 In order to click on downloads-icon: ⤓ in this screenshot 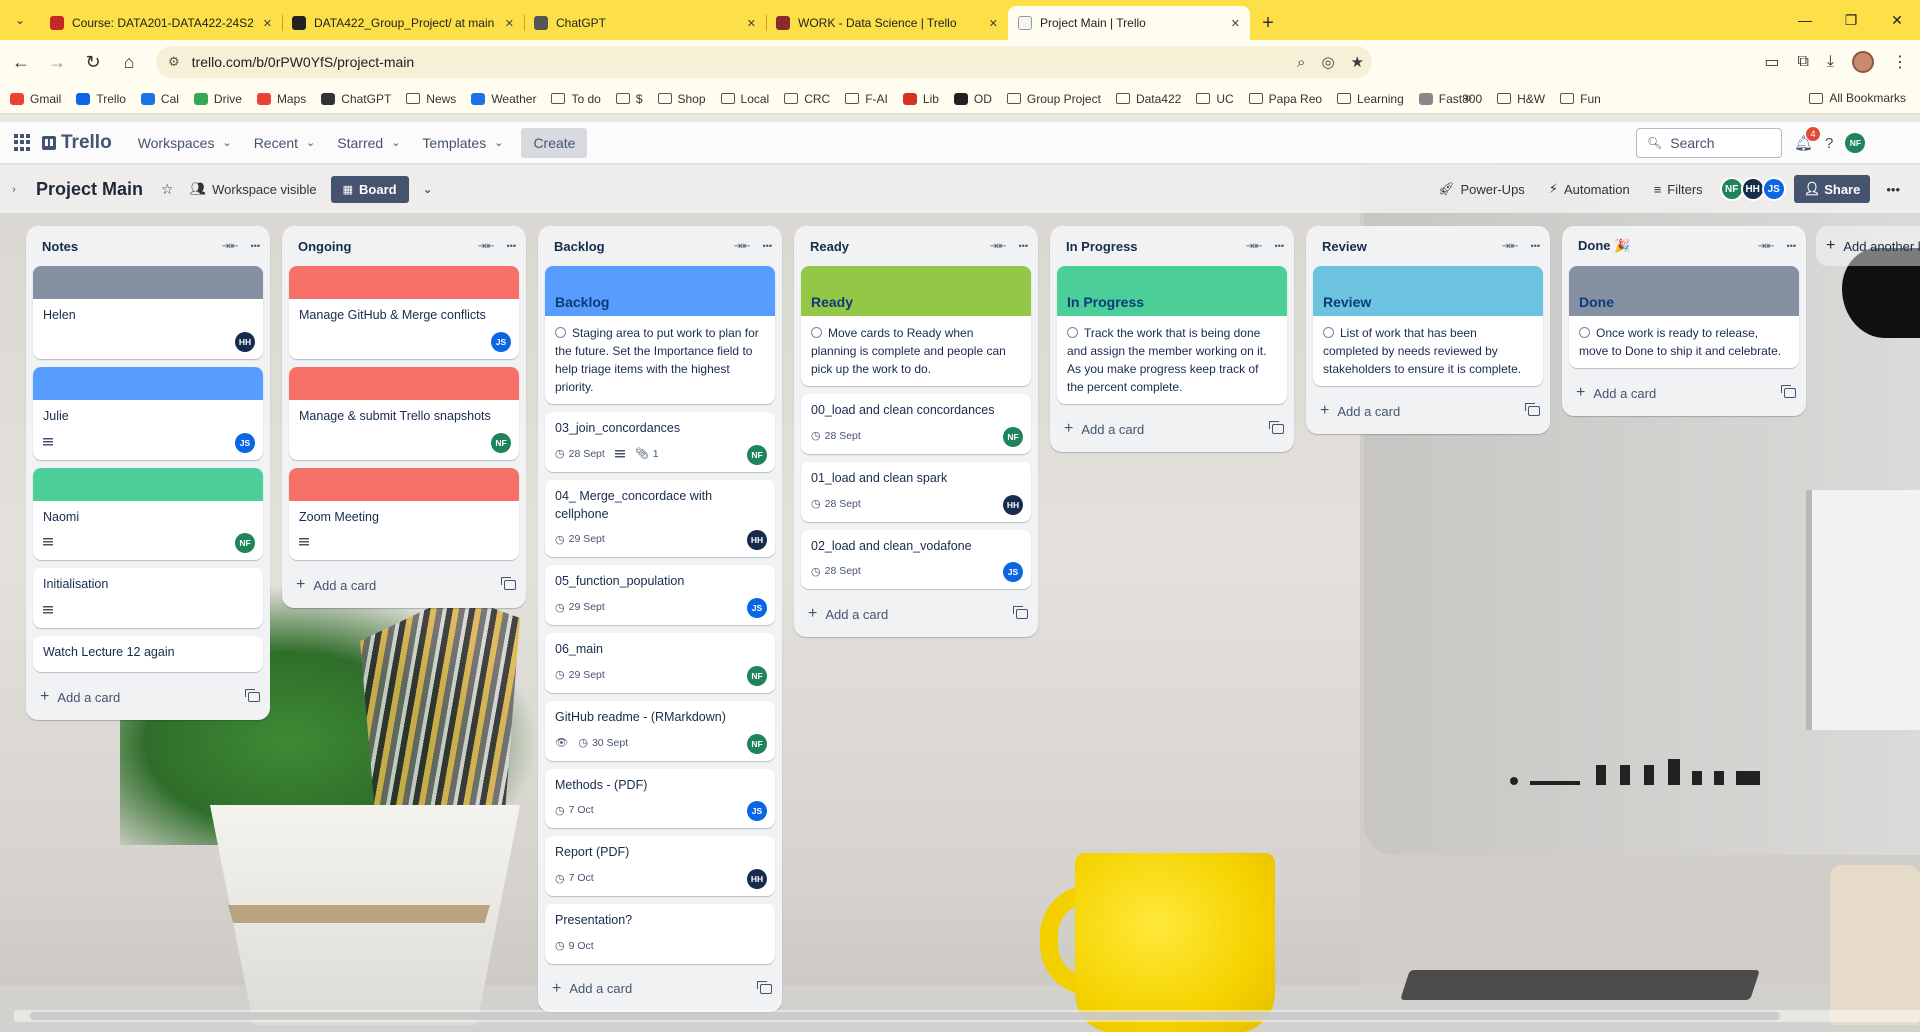, I will do `click(1830, 62)`.